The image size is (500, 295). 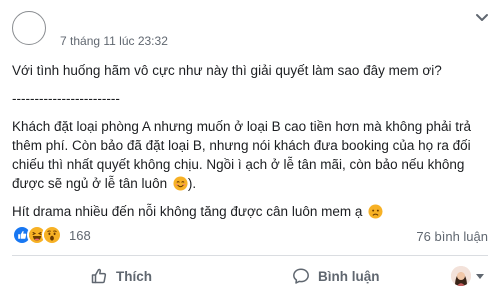 I want to click on sad-face-emoji-icon, so click(x=375, y=211).